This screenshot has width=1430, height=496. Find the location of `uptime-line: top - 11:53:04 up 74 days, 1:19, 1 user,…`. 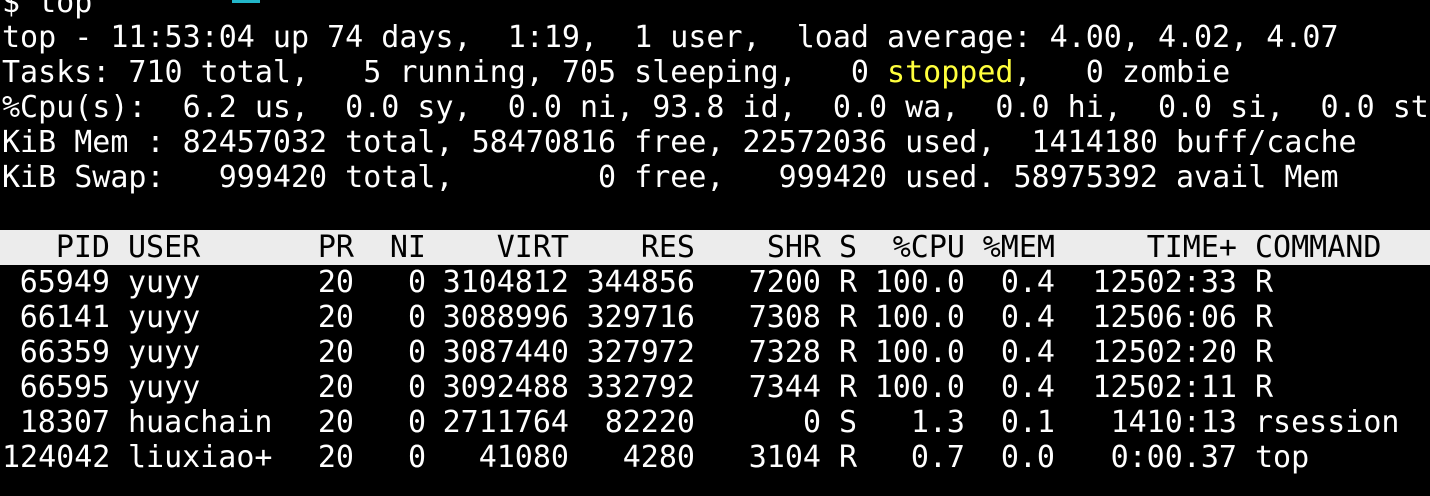

uptime-line: top - 11:53:04 up 74 days, 1:19, 1 user,… is located at coordinates (670, 37).